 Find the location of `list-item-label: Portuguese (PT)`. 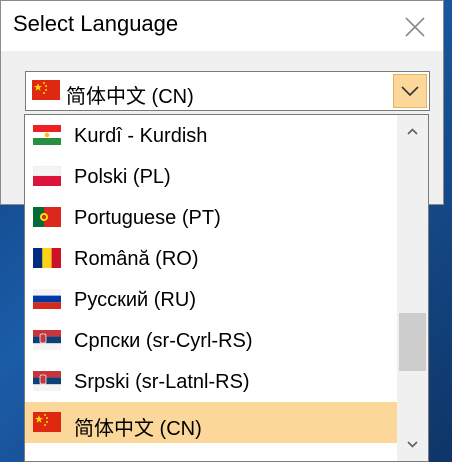

list-item-label: Portuguese (PT) is located at coordinates (147, 218).